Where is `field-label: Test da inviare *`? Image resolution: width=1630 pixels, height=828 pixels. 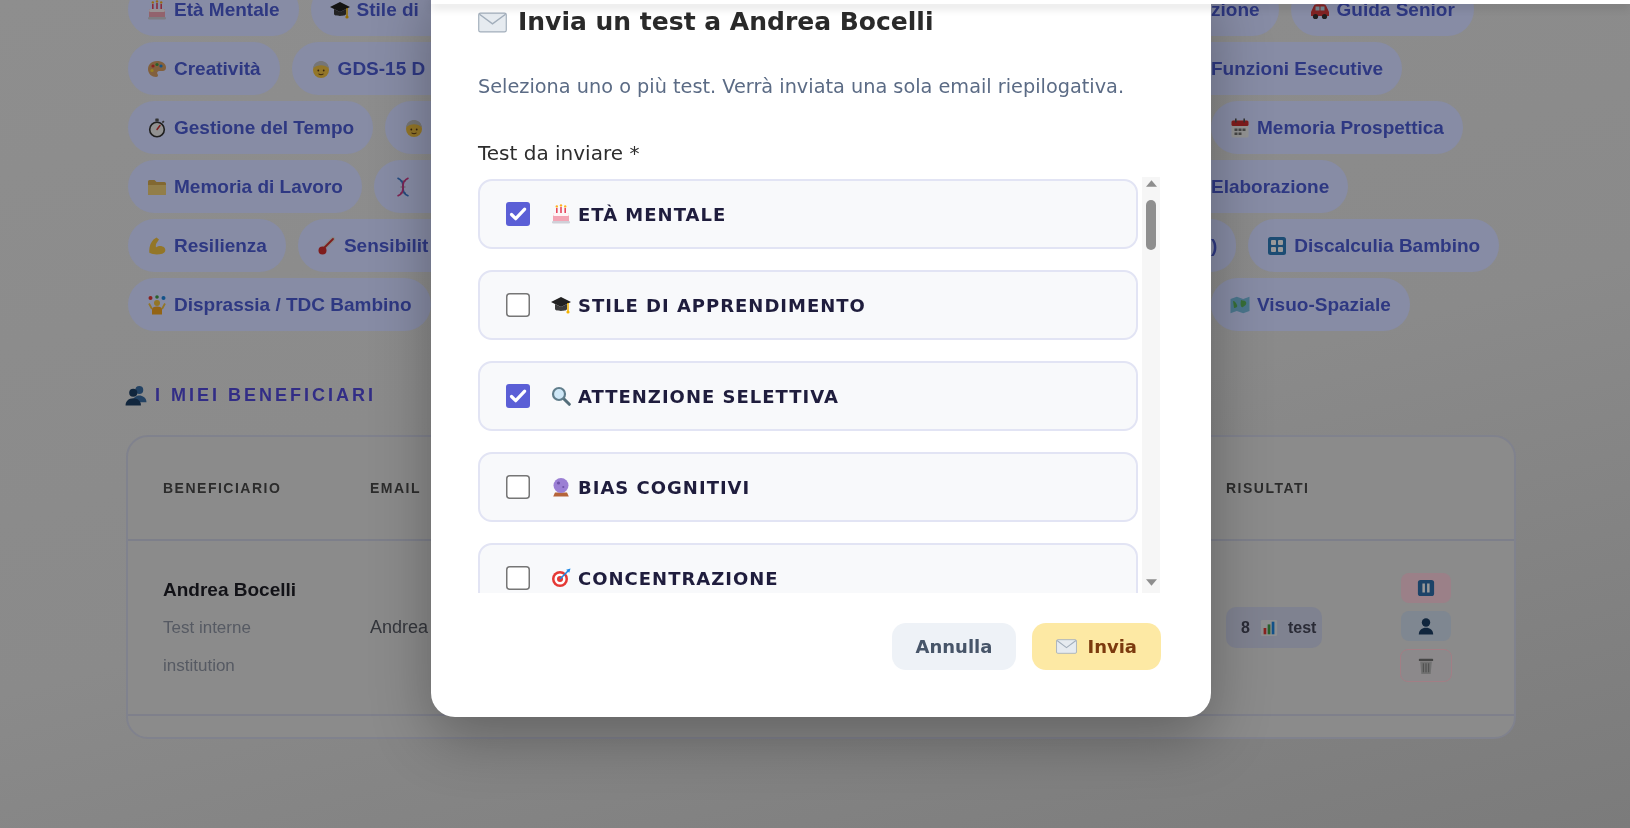 field-label: Test da inviare * is located at coordinates (559, 153).